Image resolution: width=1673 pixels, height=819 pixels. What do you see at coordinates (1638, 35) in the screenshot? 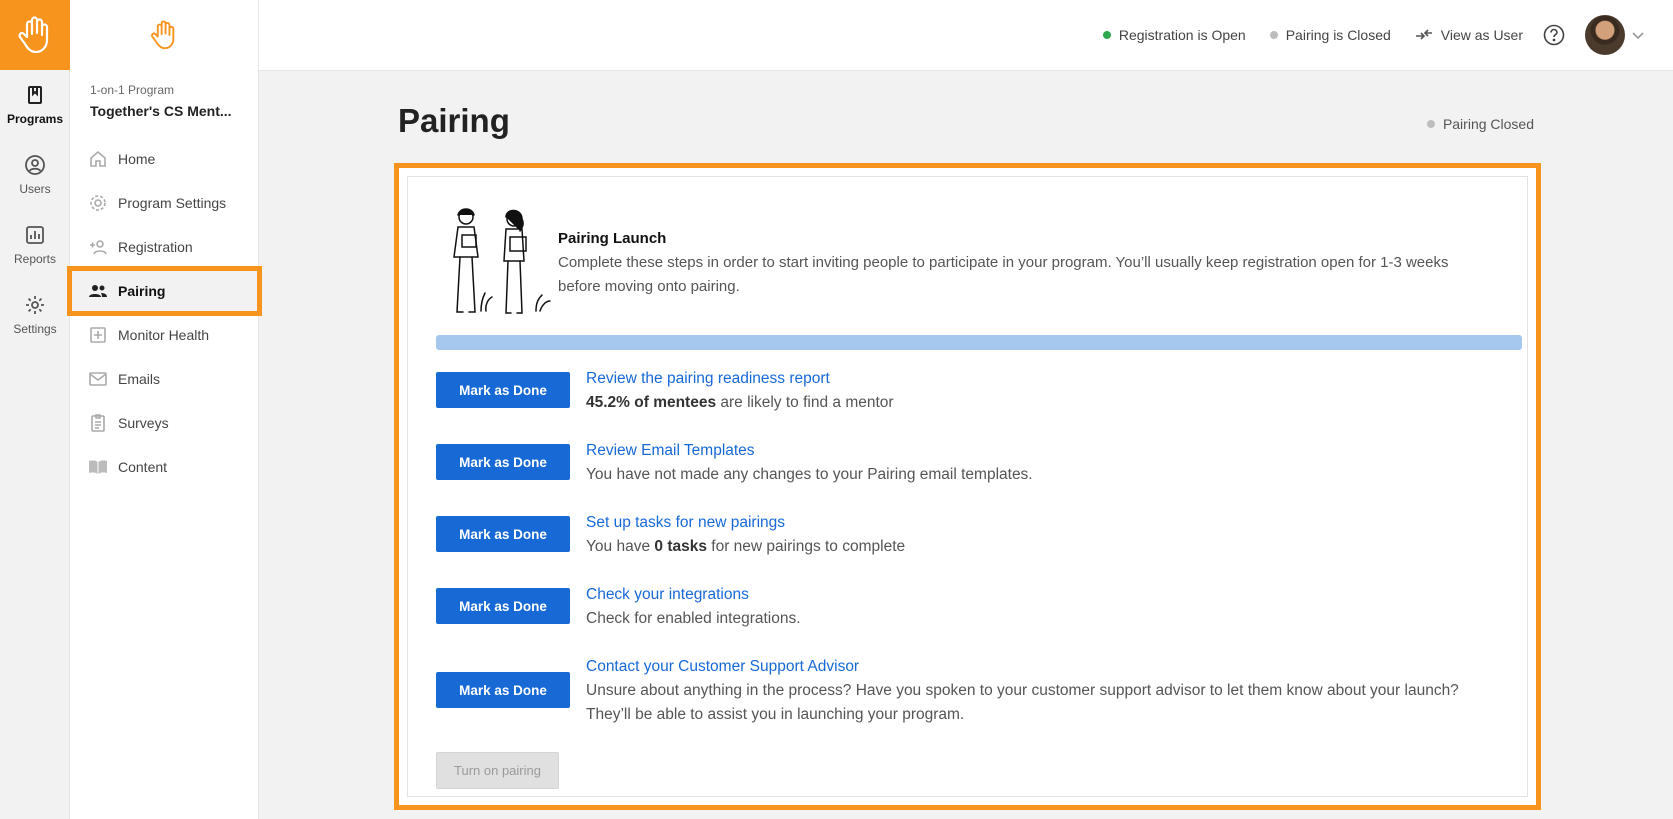
I see `chevron-down-icon` at bounding box center [1638, 35].